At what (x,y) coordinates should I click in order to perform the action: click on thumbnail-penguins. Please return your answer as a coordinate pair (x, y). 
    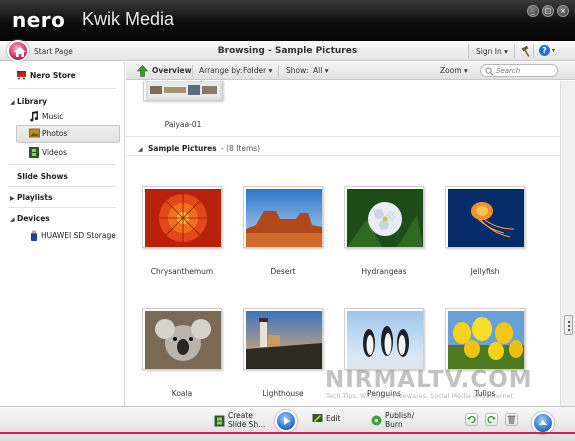
    Looking at the image, I should click on (384, 339).